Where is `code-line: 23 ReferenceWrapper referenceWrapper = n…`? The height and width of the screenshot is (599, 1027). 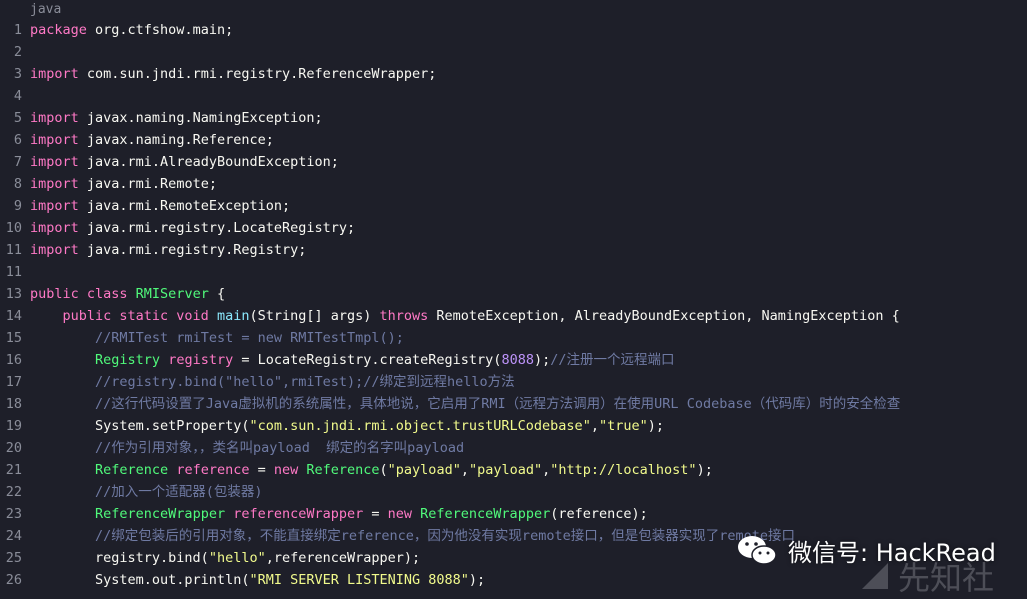
code-line: 23 ReferenceWrapper referenceWrapper = n… is located at coordinates (513, 514).